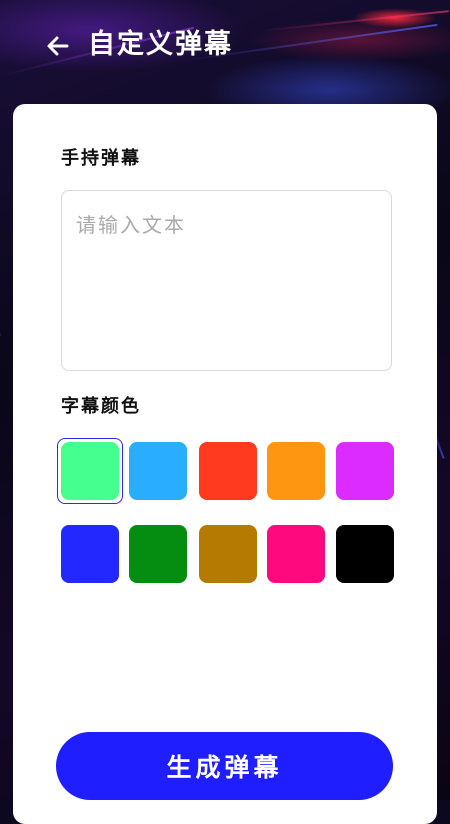  What do you see at coordinates (101, 406) in the screenshot?
I see `color-section-label: 字幕颜色` at bounding box center [101, 406].